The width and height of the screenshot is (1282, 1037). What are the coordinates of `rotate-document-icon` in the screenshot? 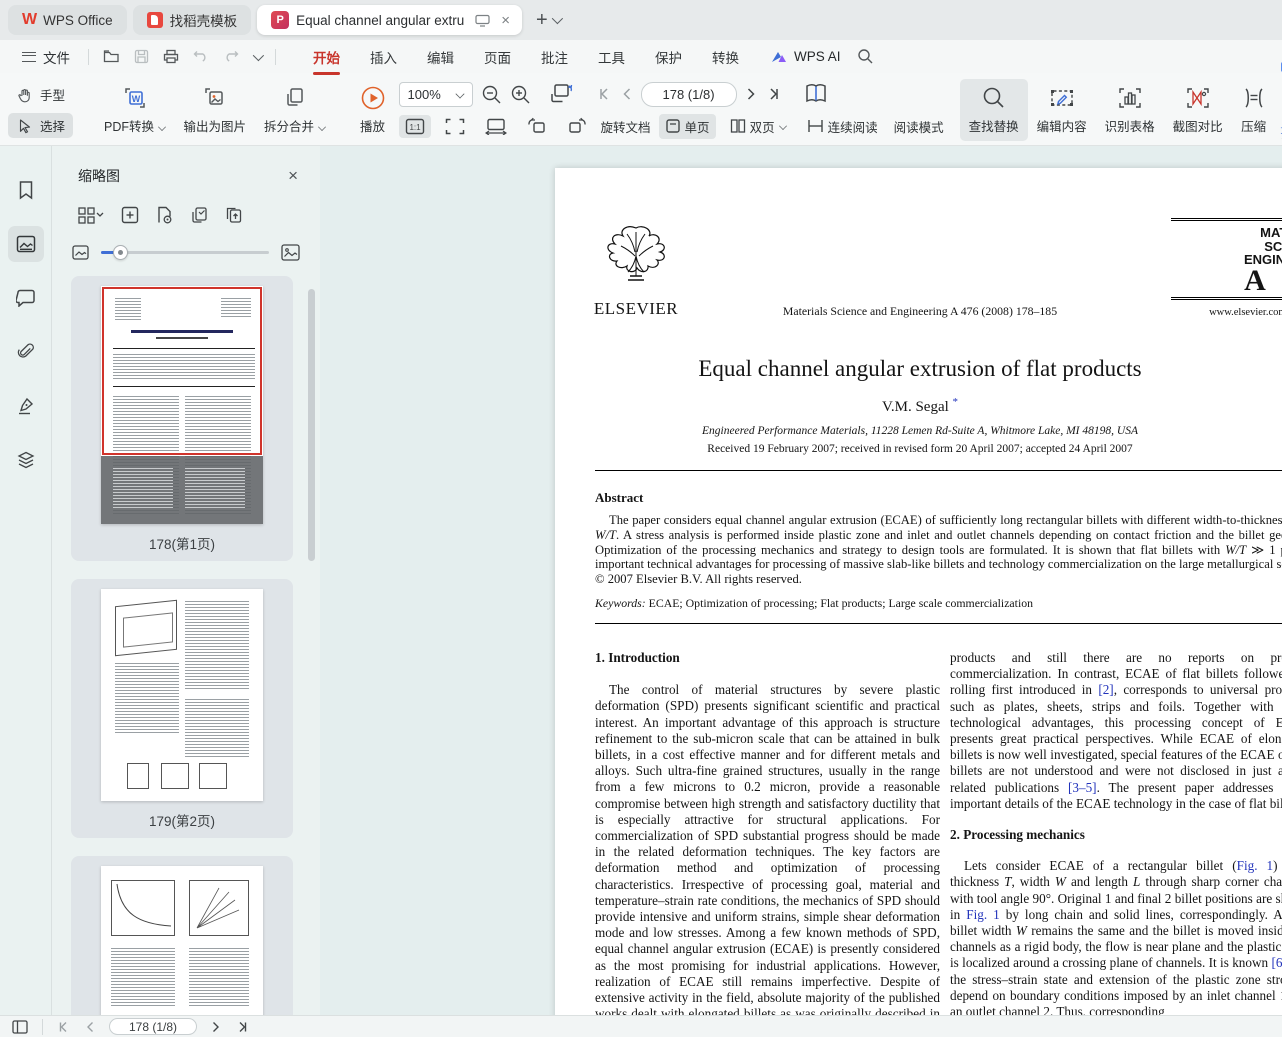 It's located at (563, 94).